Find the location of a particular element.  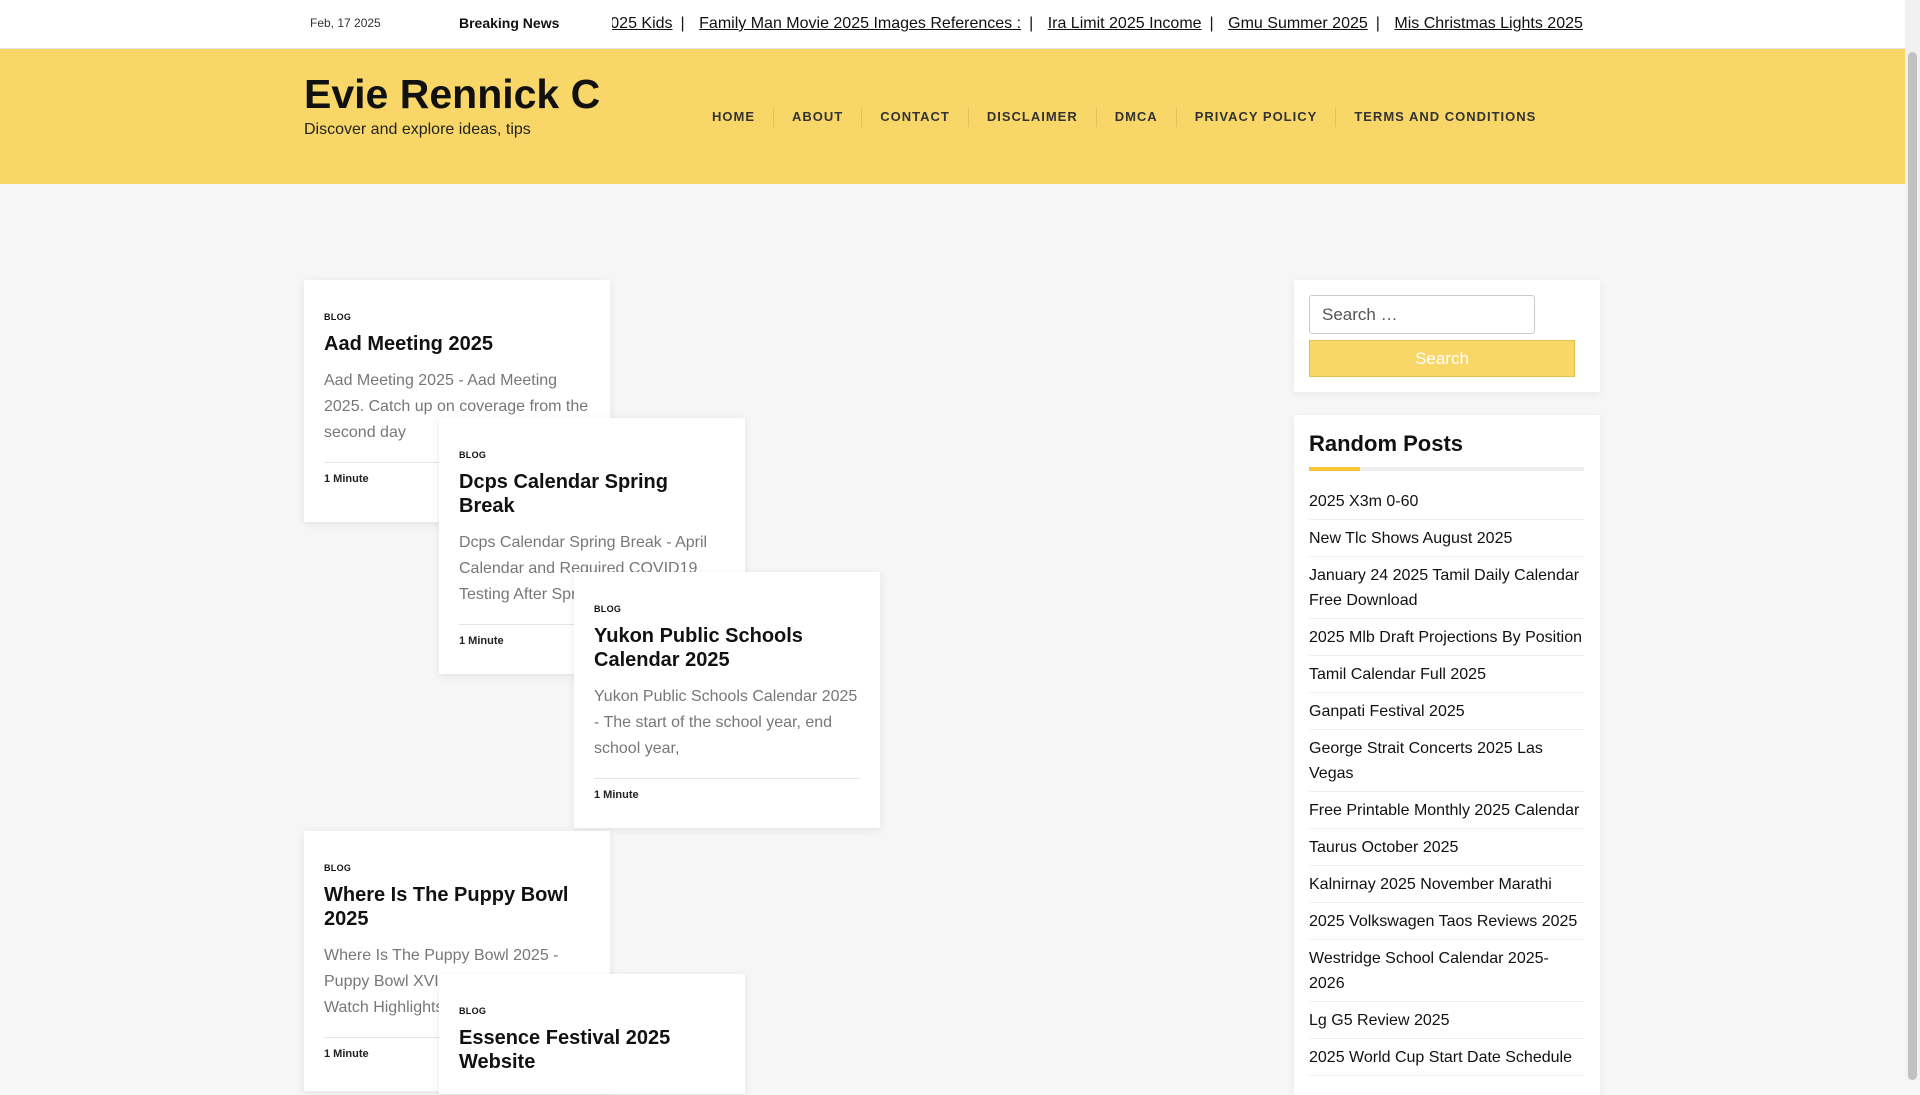

random-post-link: Westridge School Calendar 2025-2026 is located at coordinates (1446, 973).